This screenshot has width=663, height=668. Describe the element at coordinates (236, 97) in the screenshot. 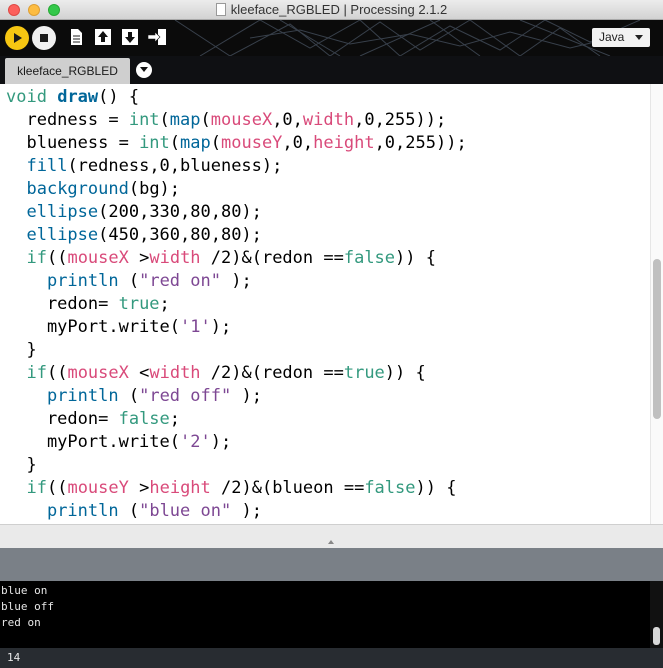

I see `code-line: void draw() {` at that location.